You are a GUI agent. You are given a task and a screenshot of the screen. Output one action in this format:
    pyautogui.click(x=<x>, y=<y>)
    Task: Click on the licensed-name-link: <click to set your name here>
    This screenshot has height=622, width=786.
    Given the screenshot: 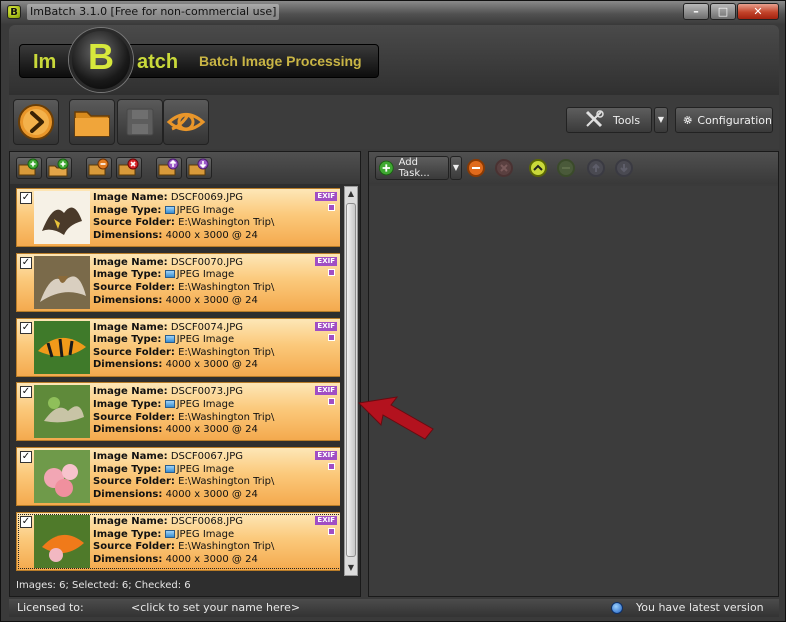 What is the action you would take?
    pyautogui.click(x=215, y=607)
    